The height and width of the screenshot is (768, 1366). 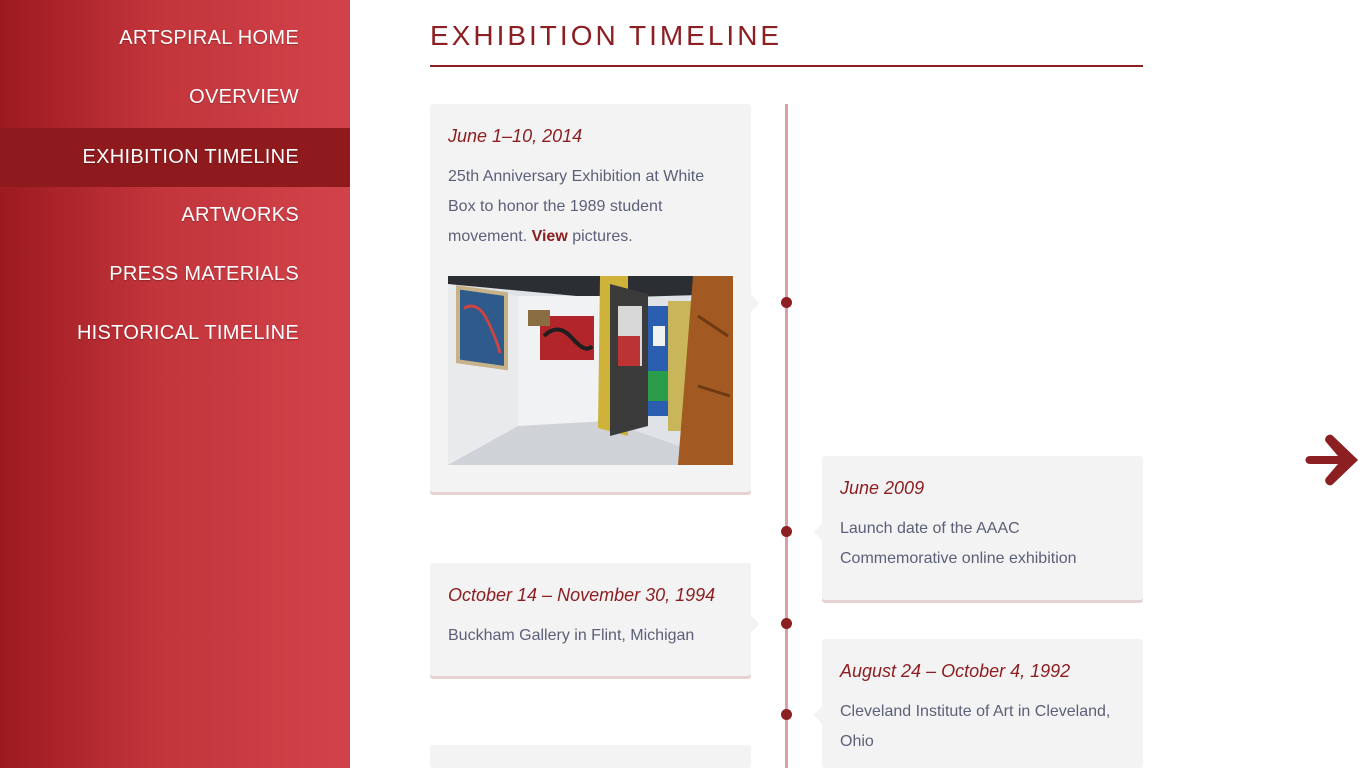 What do you see at coordinates (515, 136) in the screenshot?
I see `entry-date: June 1–10, 2014` at bounding box center [515, 136].